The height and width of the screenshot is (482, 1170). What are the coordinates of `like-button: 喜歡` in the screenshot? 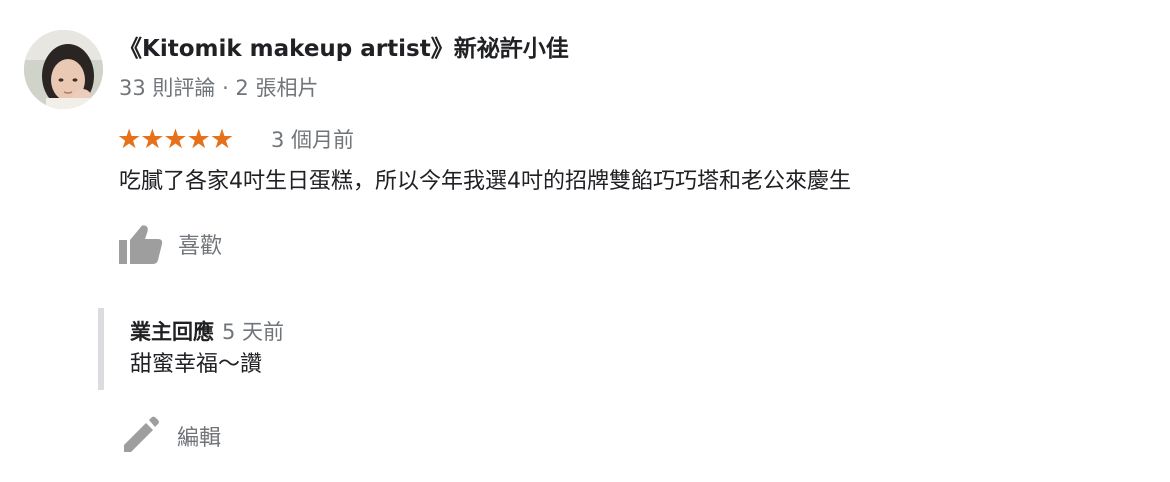 It's located at (170, 244).